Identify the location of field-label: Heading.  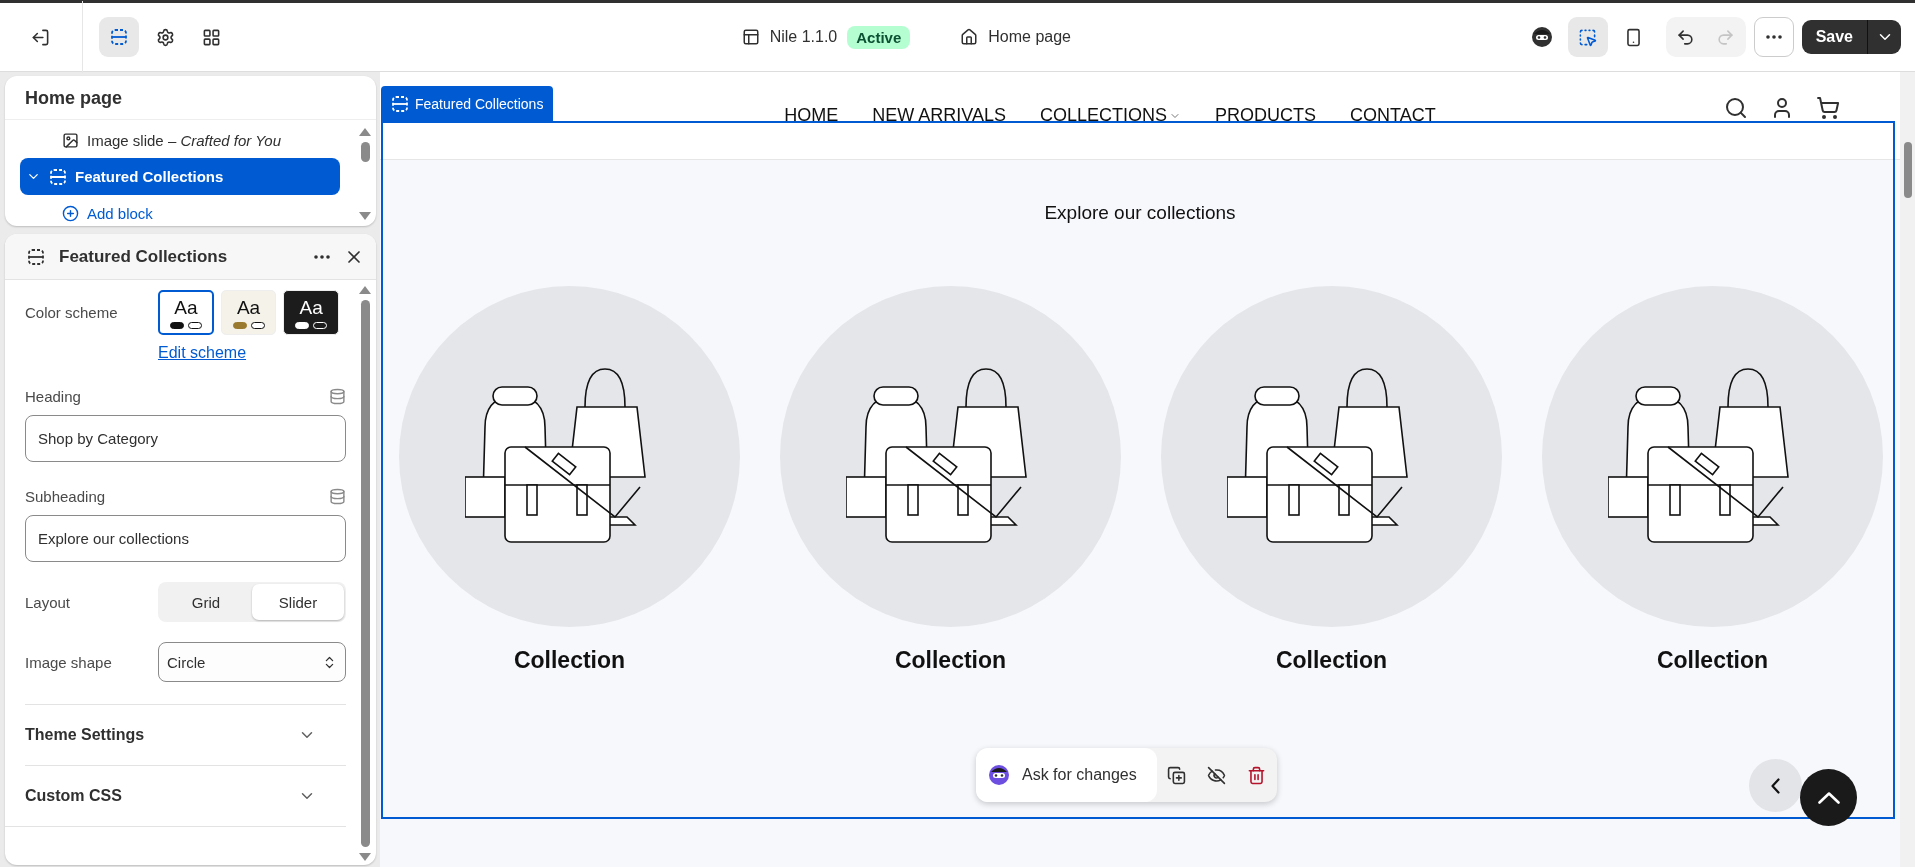
(53, 396).